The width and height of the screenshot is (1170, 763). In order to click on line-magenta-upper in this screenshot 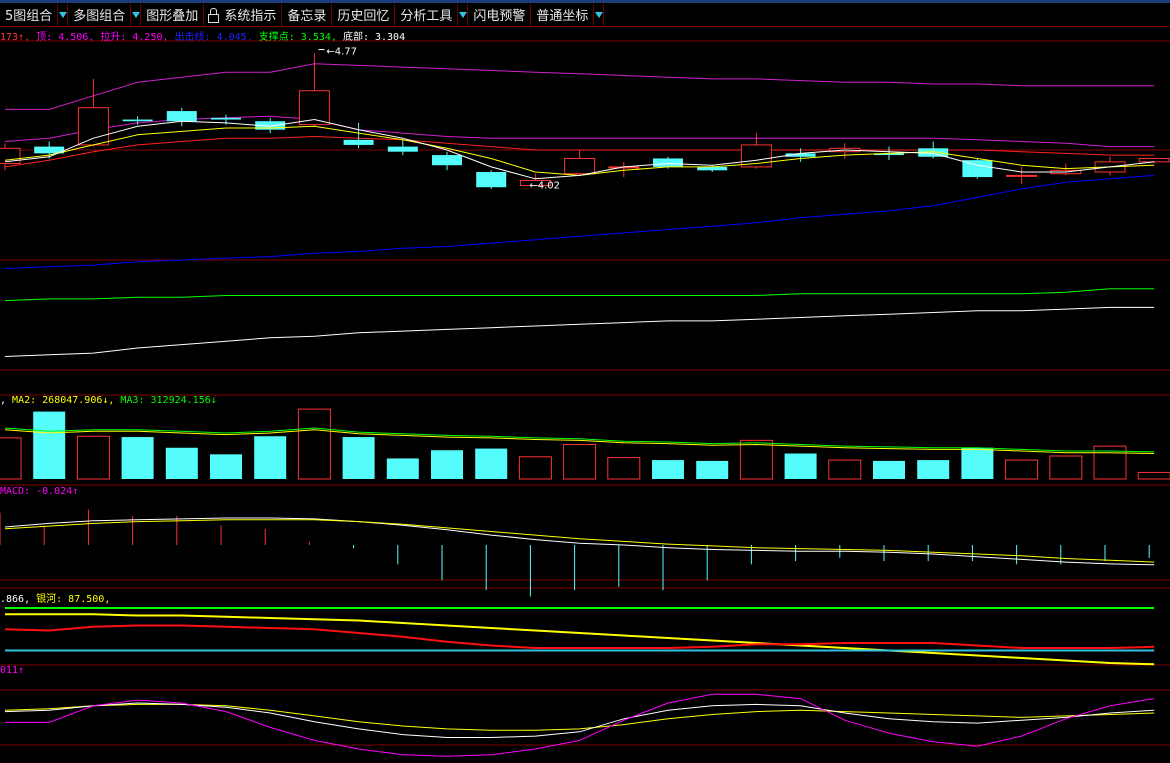, I will do `click(580, 86)`.